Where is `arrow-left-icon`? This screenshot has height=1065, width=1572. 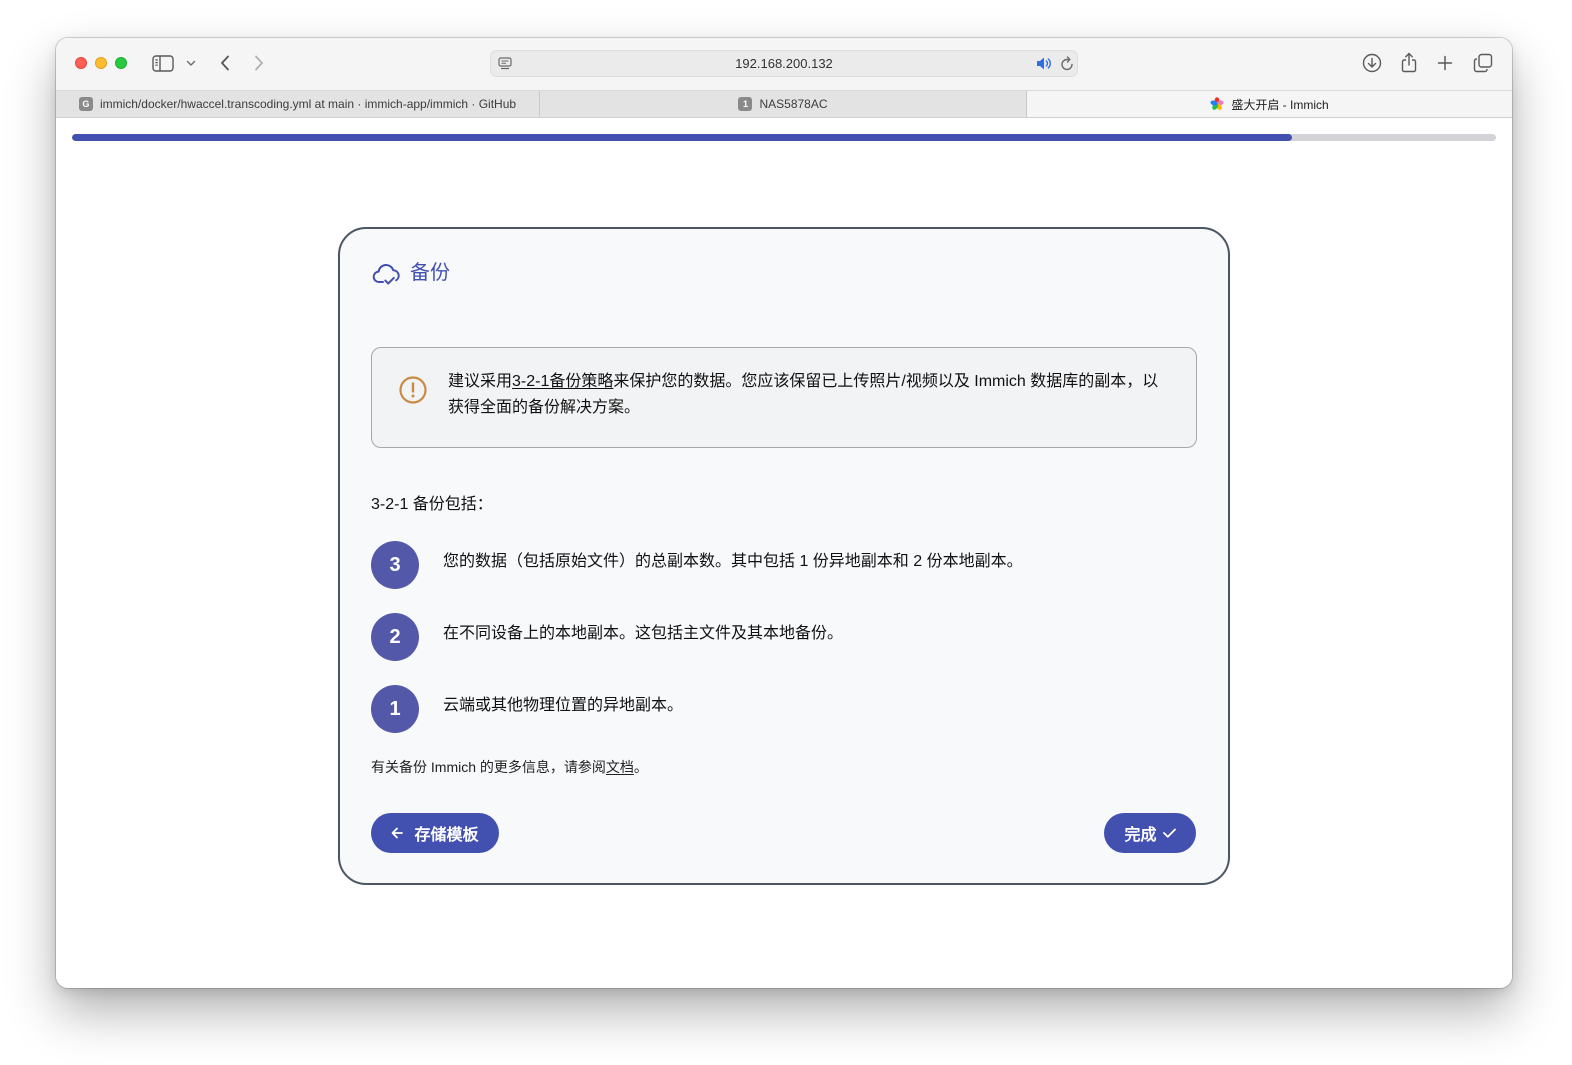 arrow-left-icon is located at coordinates (398, 833).